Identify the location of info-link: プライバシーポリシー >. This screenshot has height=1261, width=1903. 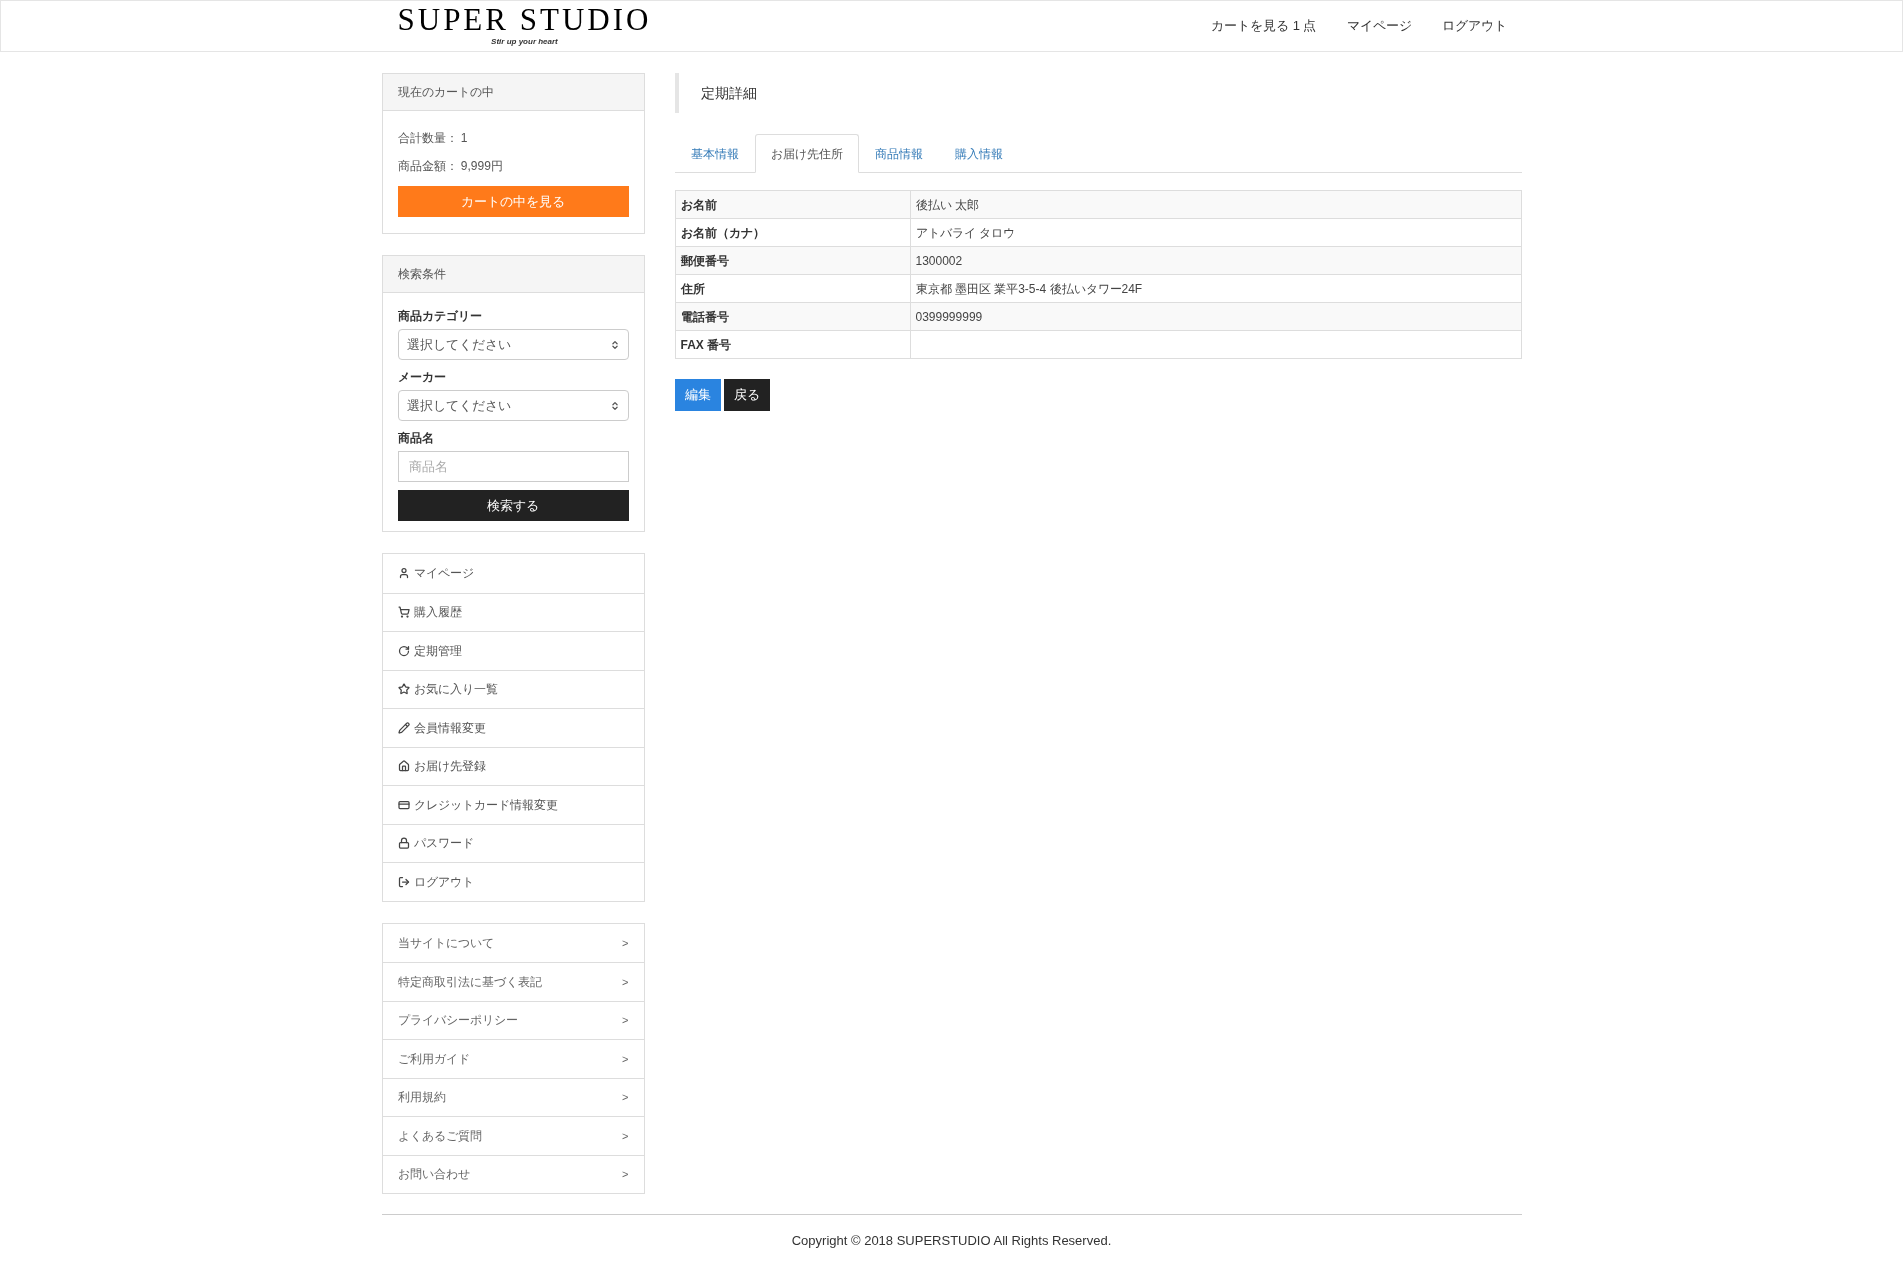
(513, 1019).